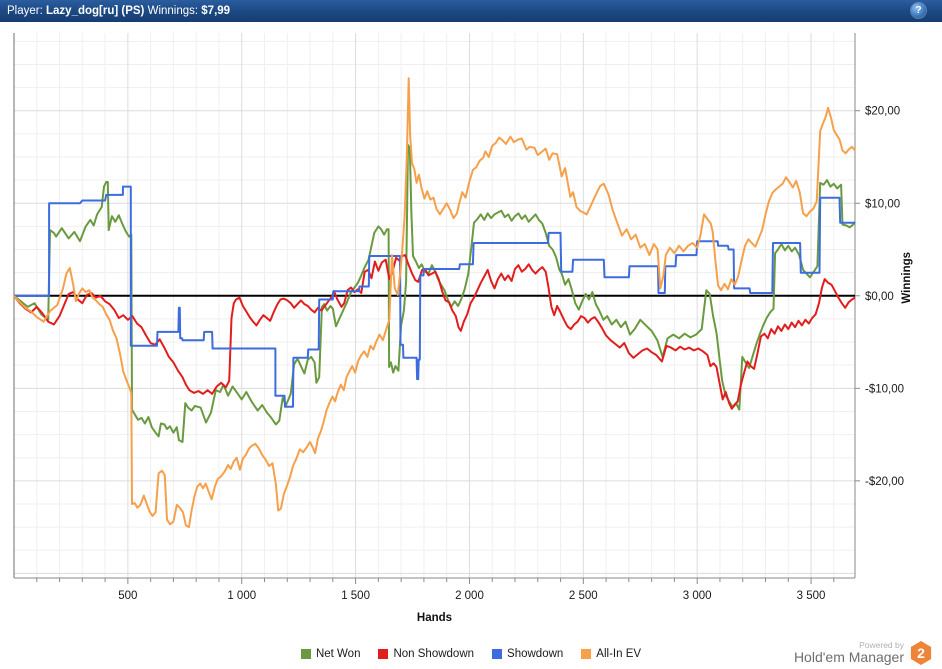  What do you see at coordinates (811, 596) in the screenshot?
I see `x-tick-label: 3 500` at bounding box center [811, 596].